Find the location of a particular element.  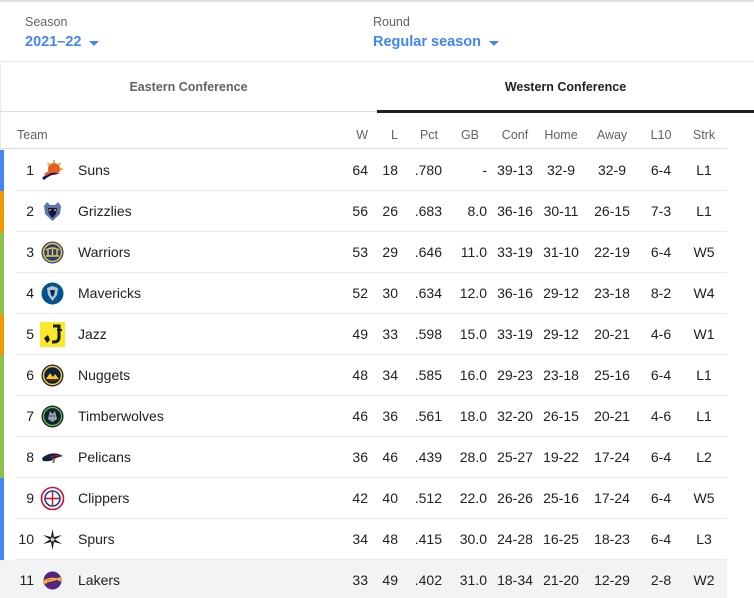

cell-pct: .646 is located at coordinates (428, 252).